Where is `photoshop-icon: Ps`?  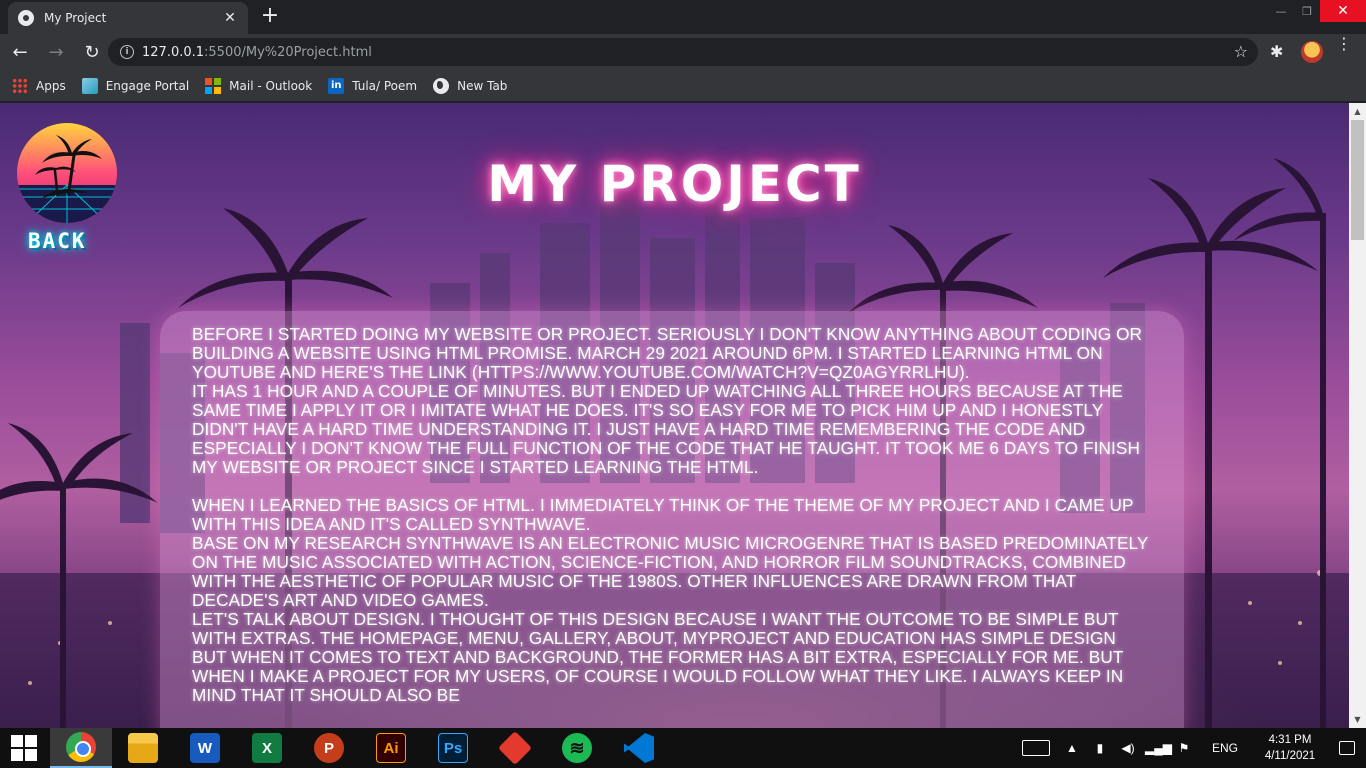
photoshop-icon: Ps is located at coordinates (453, 748).